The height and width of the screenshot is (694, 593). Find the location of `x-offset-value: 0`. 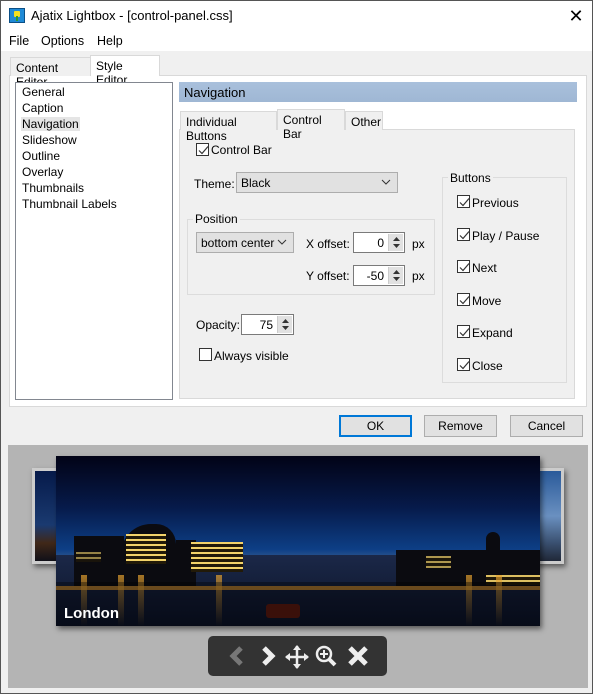

x-offset-value: 0 is located at coordinates (380, 243).